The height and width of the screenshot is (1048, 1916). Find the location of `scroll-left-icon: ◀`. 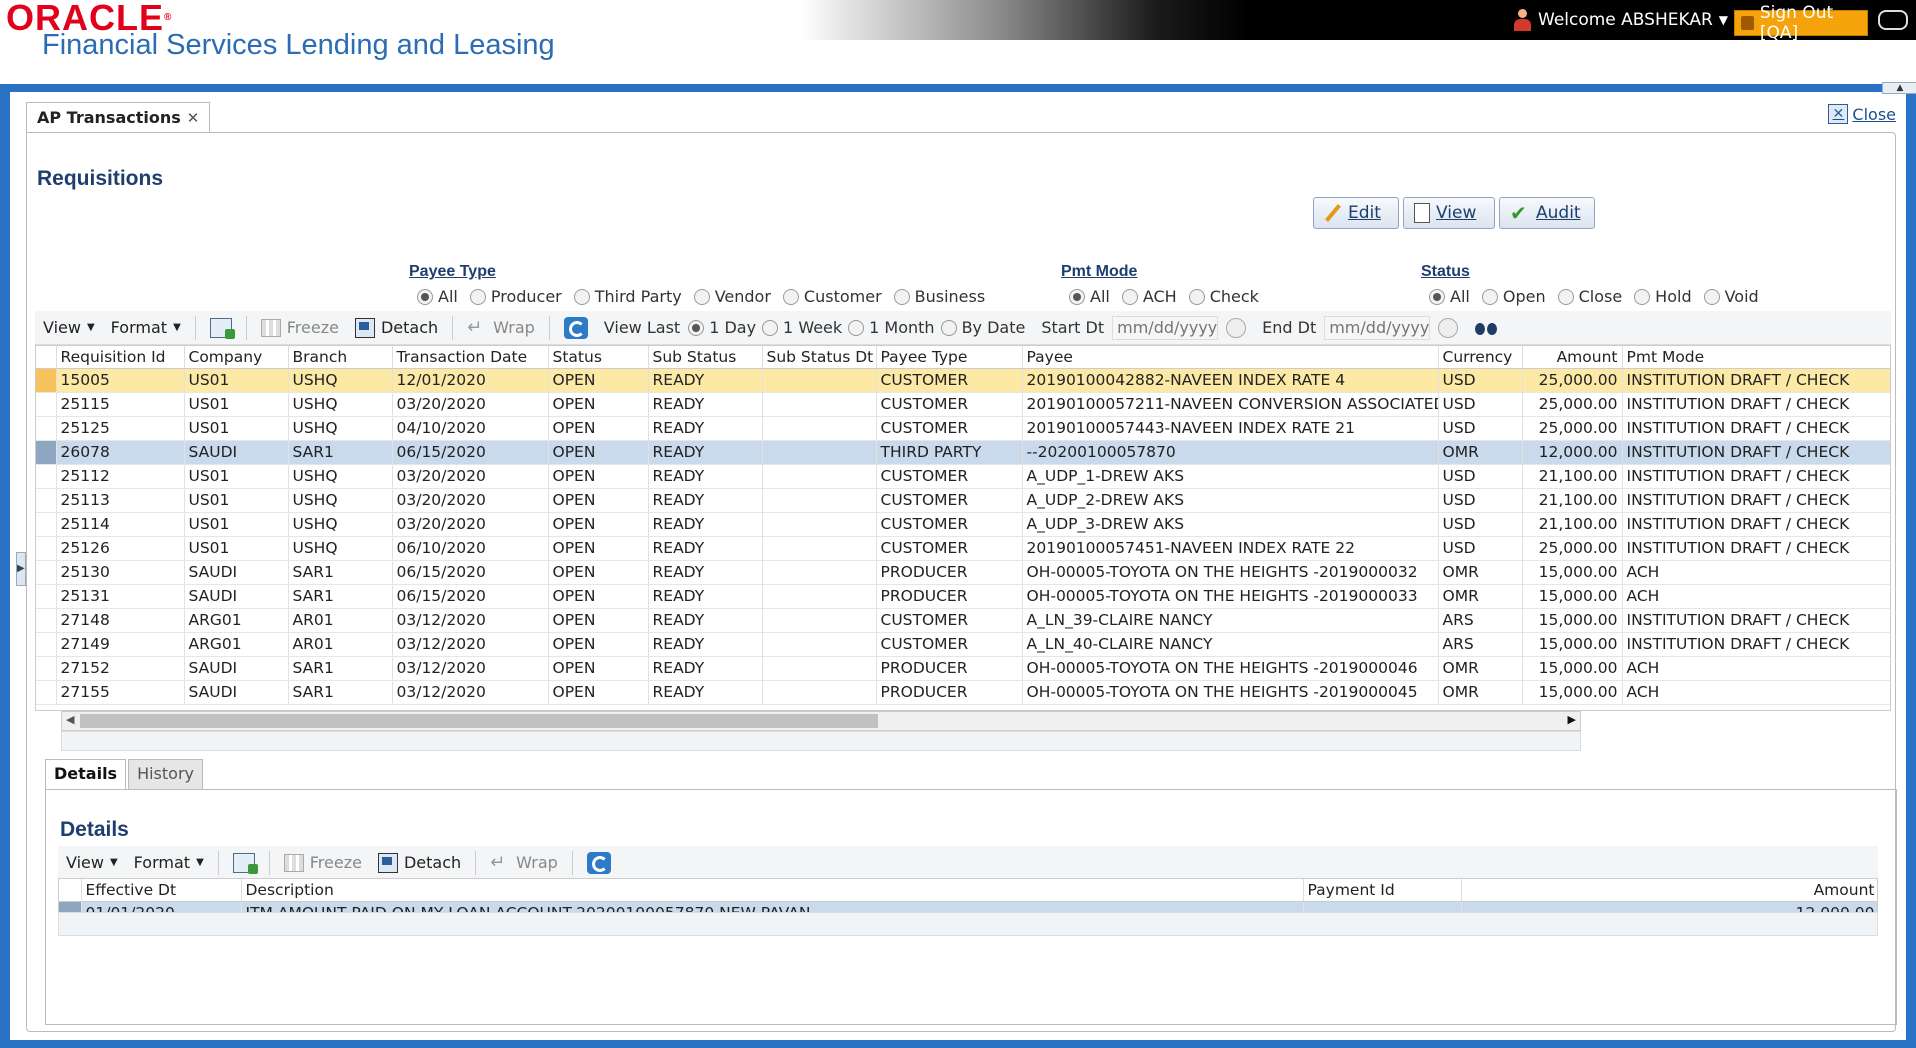

scroll-left-icon: ◀ is located at coordinates (70, 719).